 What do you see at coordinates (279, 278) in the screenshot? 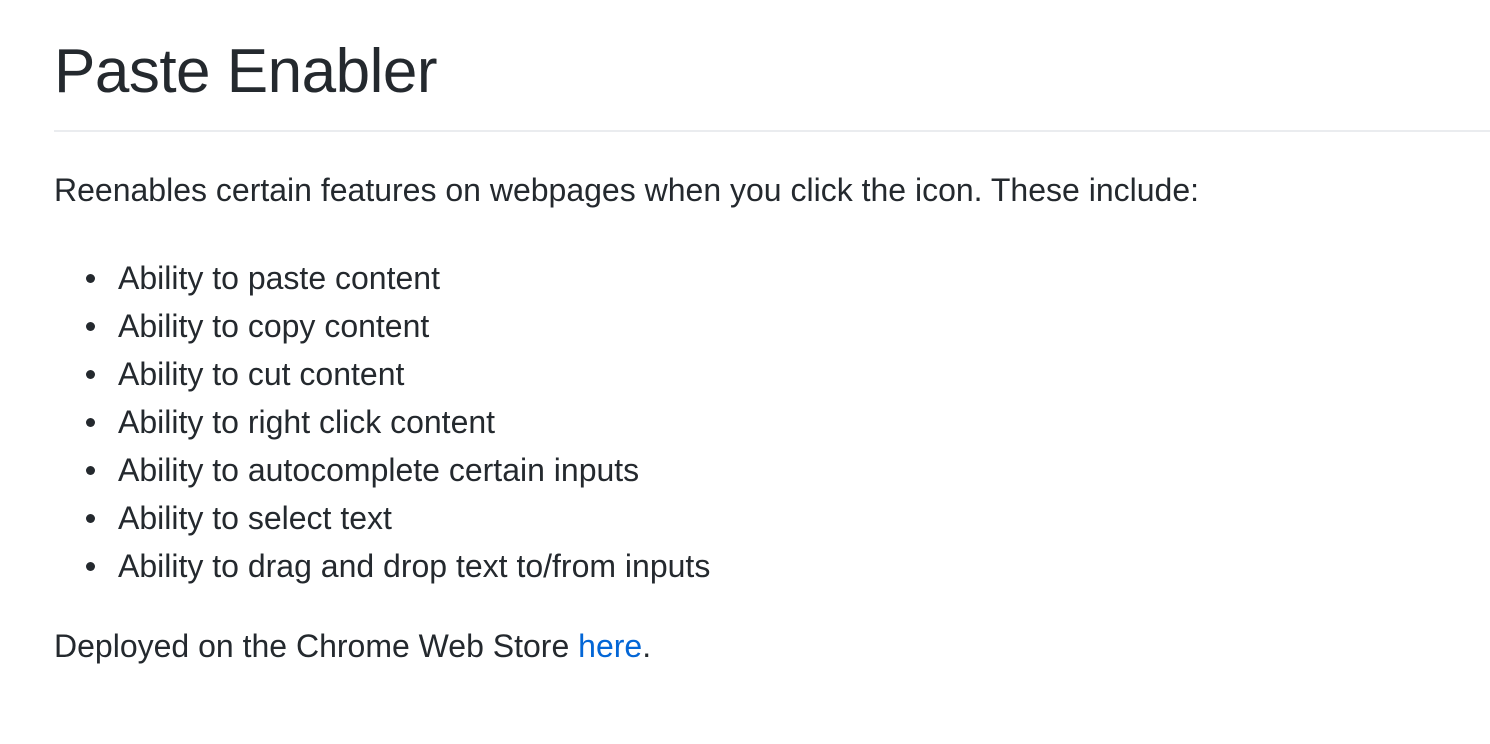
I see `feature-label: Ability to paste content` at bounding box center [279, 278].